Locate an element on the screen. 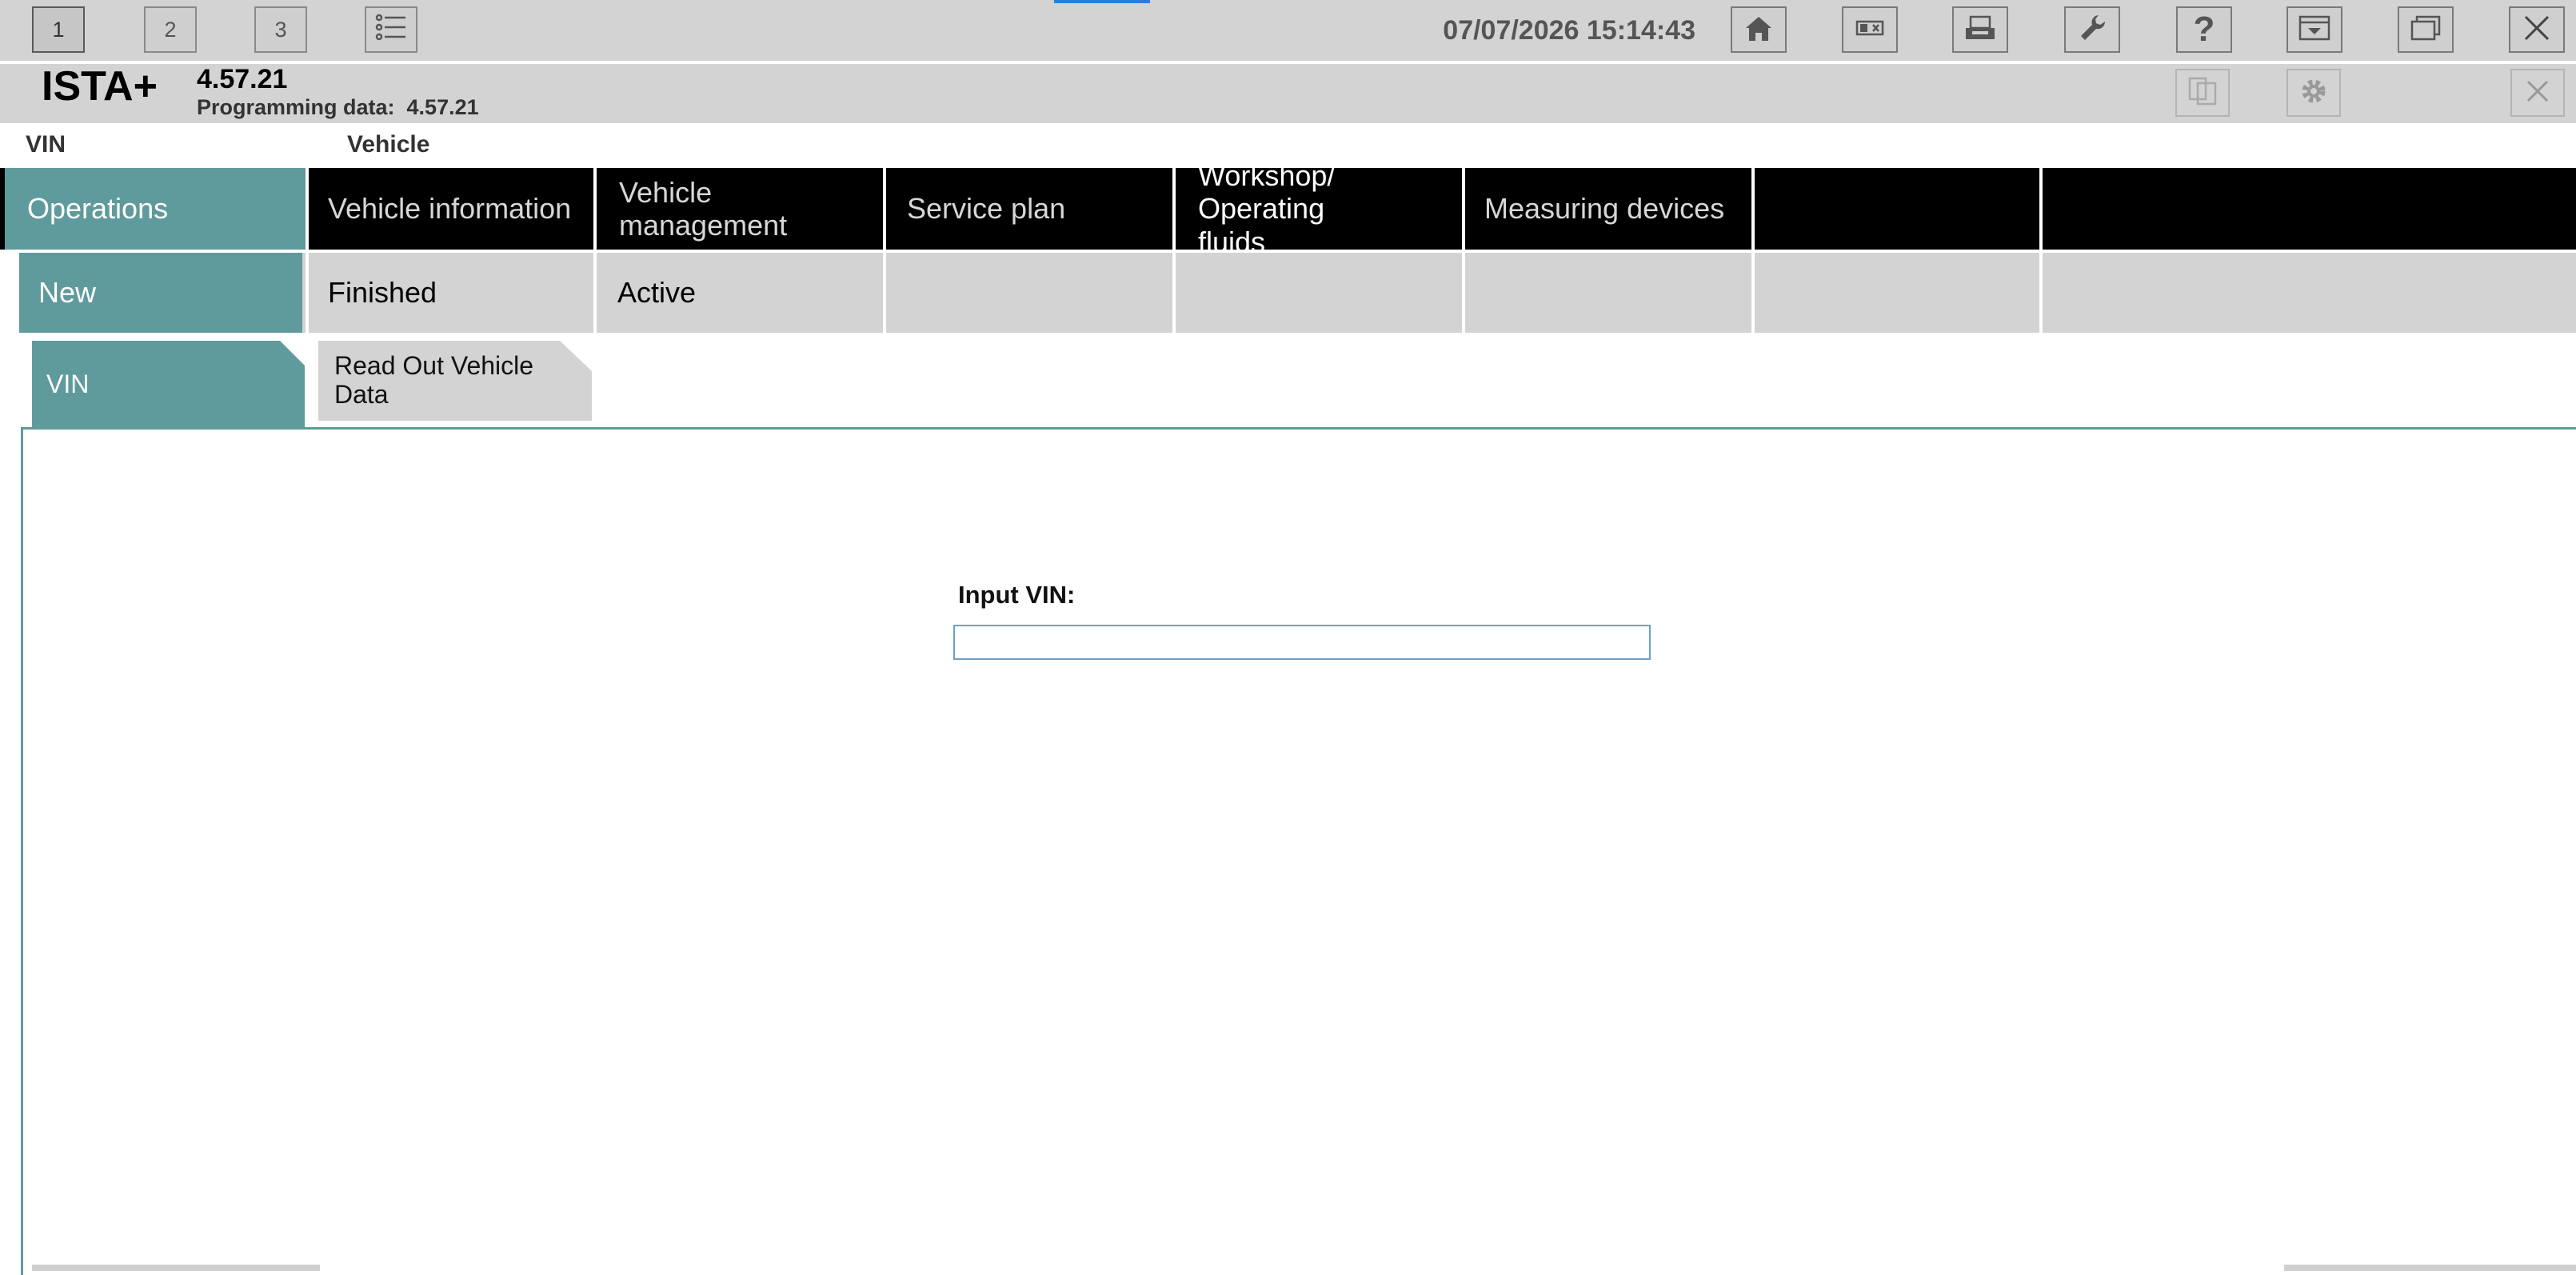  subtab-active: Active is located at coordinates (740, 293).